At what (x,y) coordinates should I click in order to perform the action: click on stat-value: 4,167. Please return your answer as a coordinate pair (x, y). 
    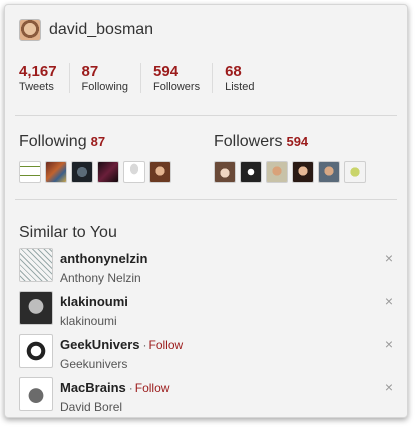
    Looking at the image, I should click on (38, 71).